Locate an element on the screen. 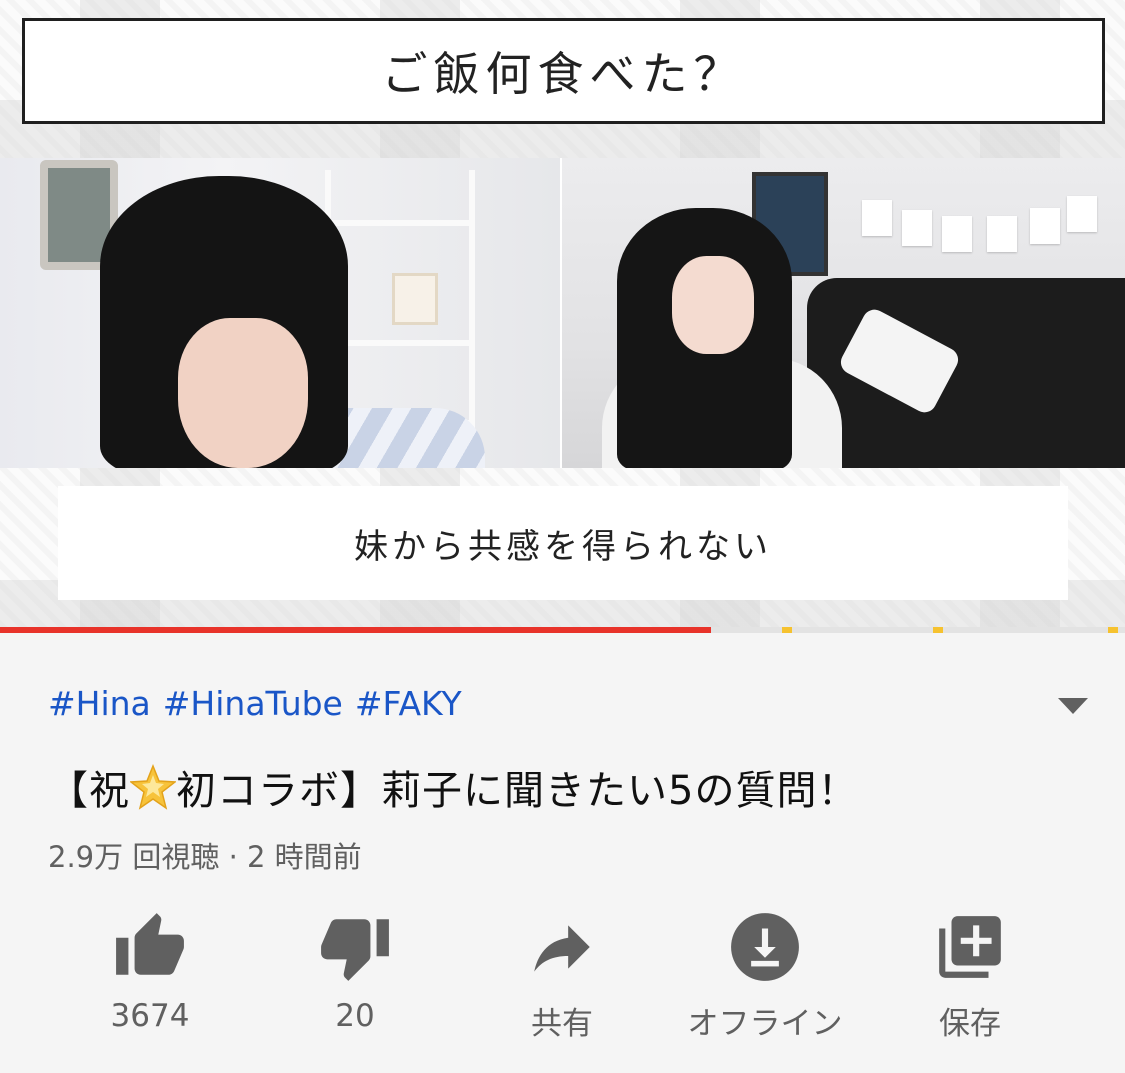 The image size is (1125, 1073). video-title-card: ご飯何食べた？ is located at coordinates (563, 71).